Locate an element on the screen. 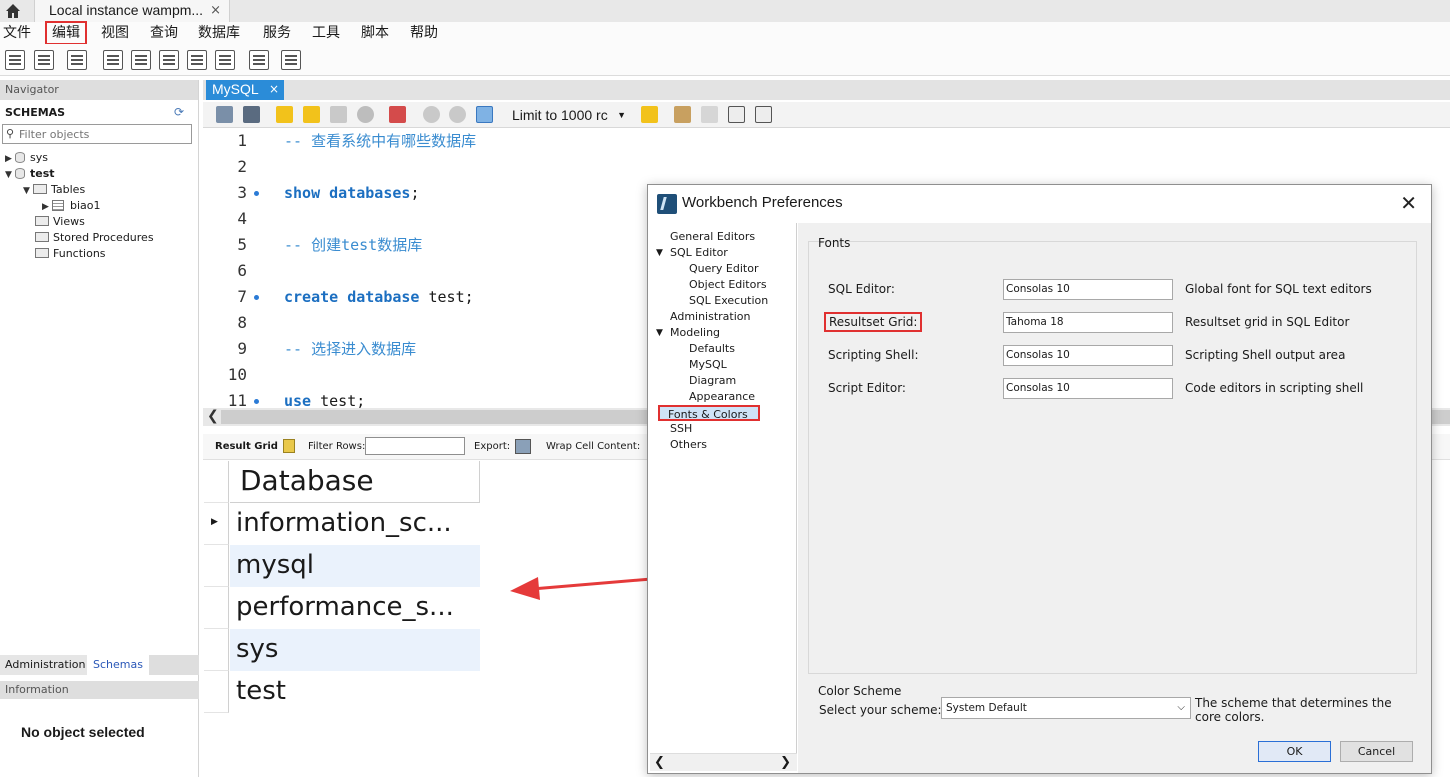  menu-file: 文件 is located at coordinates (17, 33).